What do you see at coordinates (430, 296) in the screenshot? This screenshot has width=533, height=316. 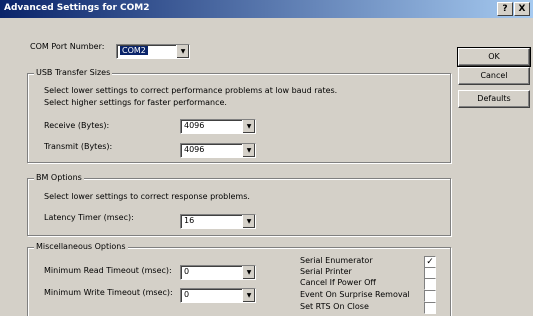 I see `event-on-surprise-removal-checkbox` at bounding box center [430, 296].